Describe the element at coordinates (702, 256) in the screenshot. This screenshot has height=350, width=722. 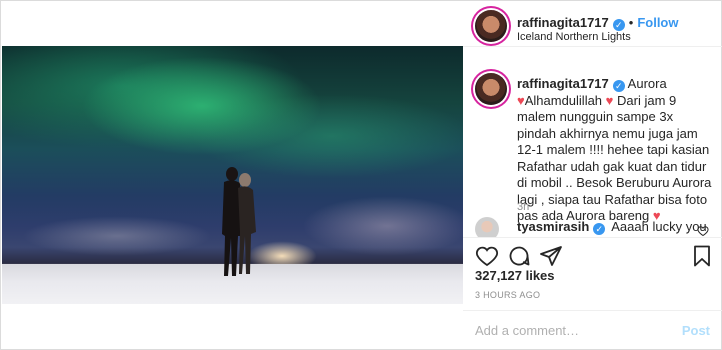
I see `bookmark-icon` at that location.